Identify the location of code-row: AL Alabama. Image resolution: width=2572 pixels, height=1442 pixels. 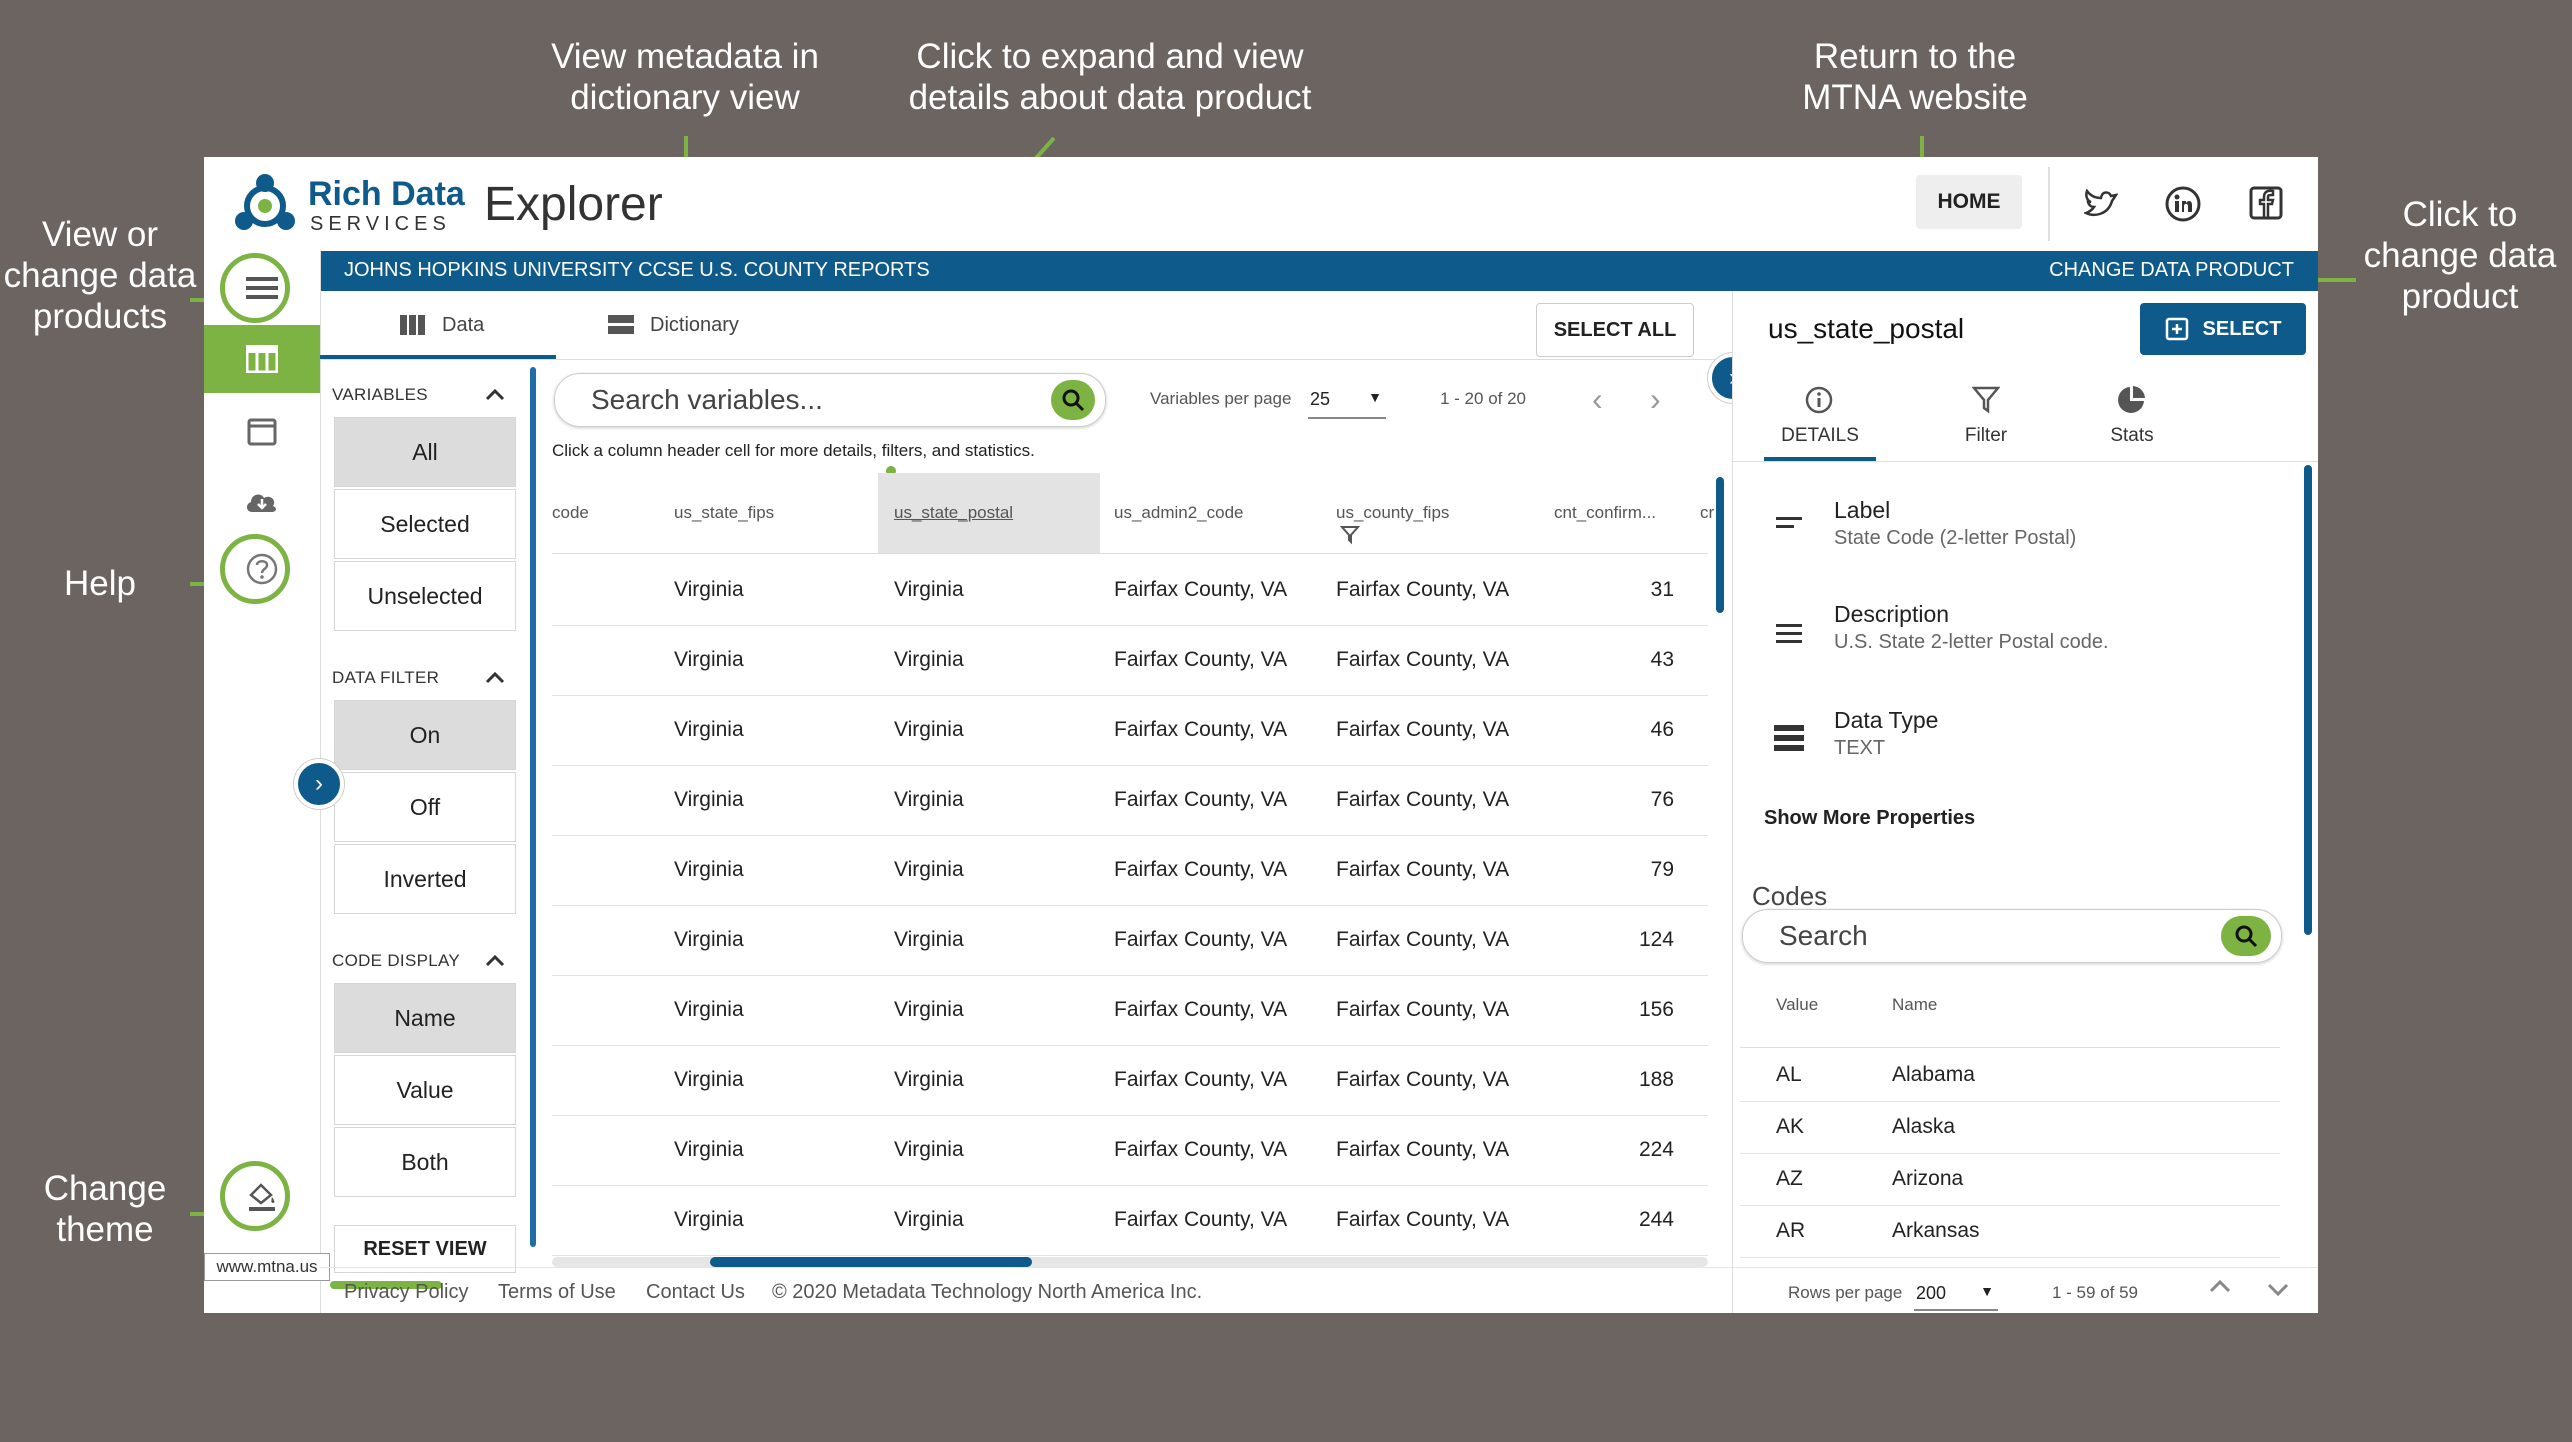
(2010, 1075).